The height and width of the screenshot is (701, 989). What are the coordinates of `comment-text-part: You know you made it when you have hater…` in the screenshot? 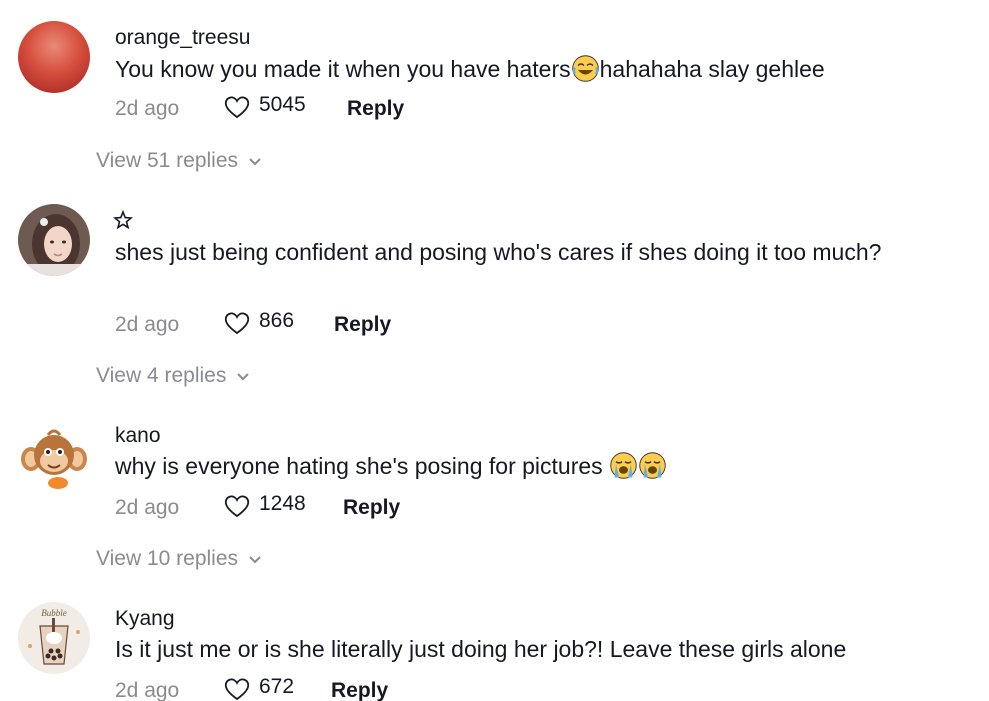 It's located at (343, 69).